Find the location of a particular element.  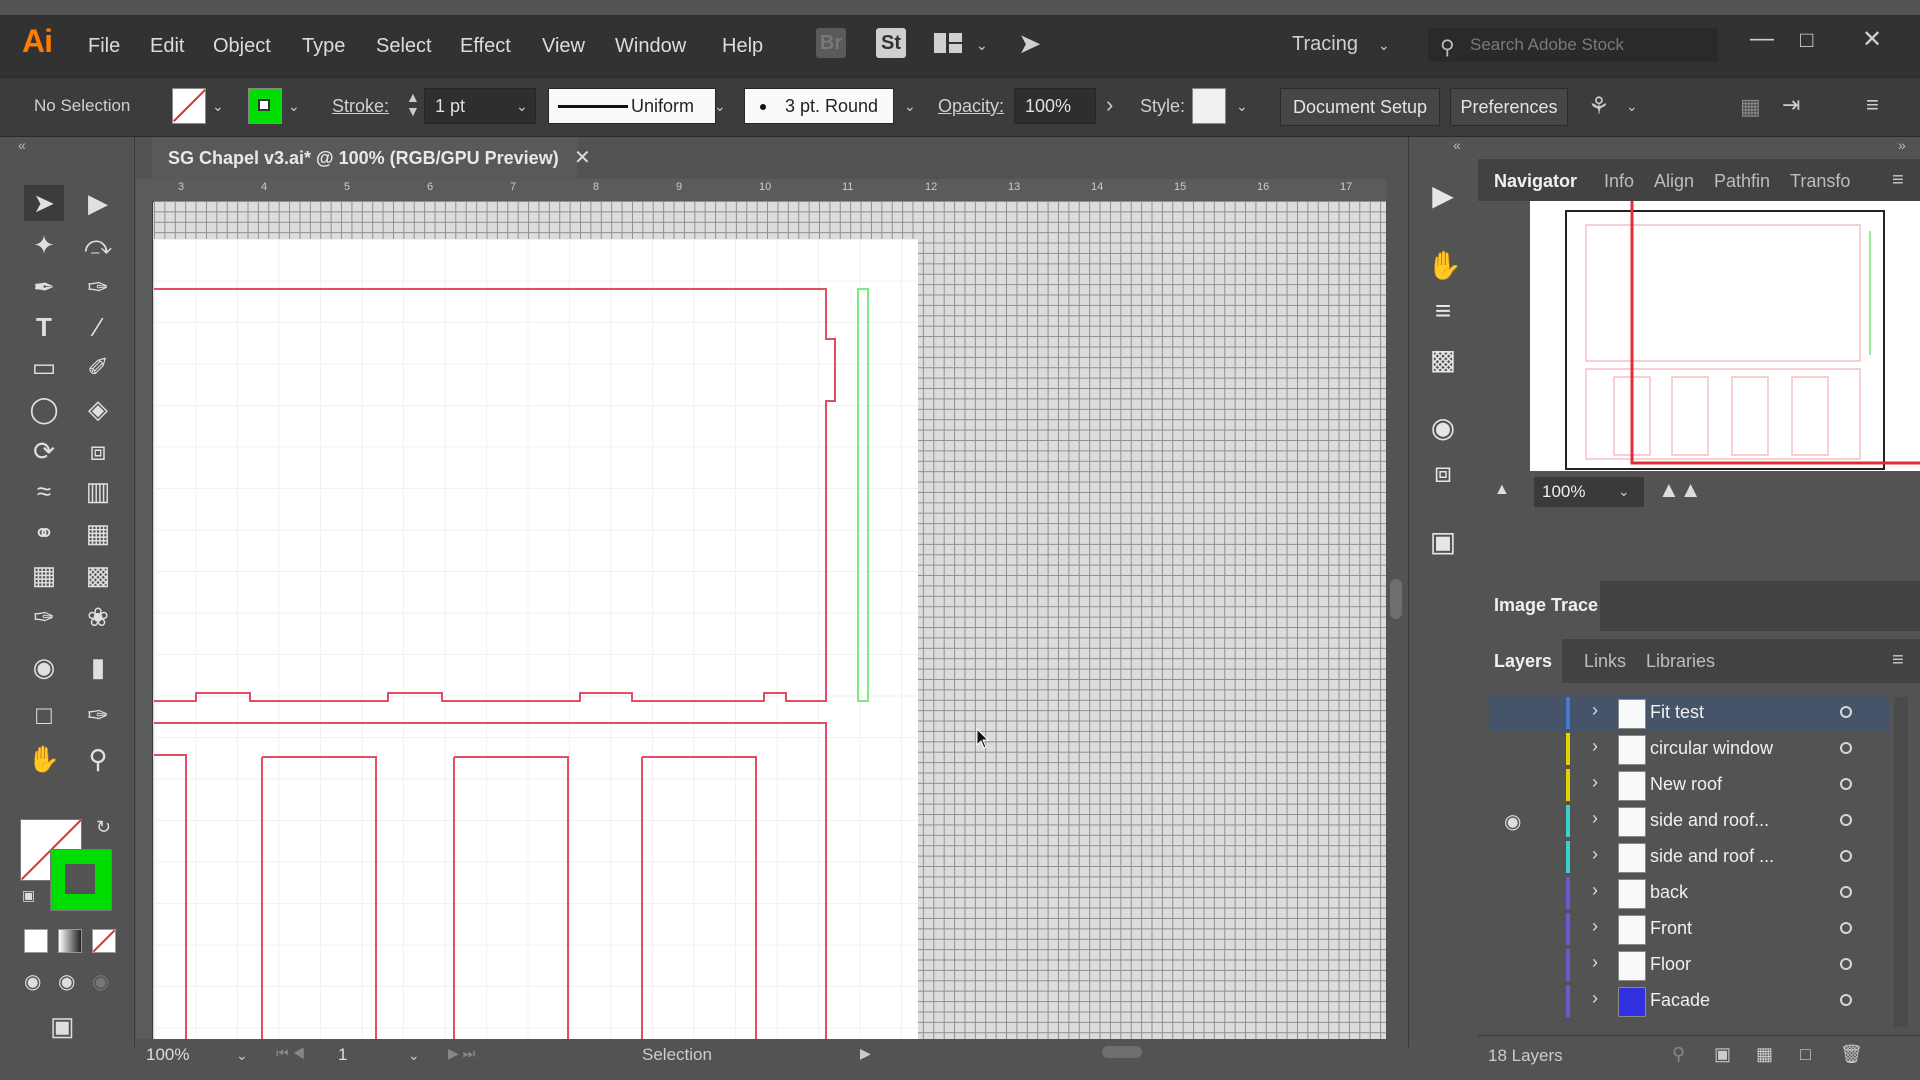

tab-transform: Transfo is located at coordinates (1820, 181).